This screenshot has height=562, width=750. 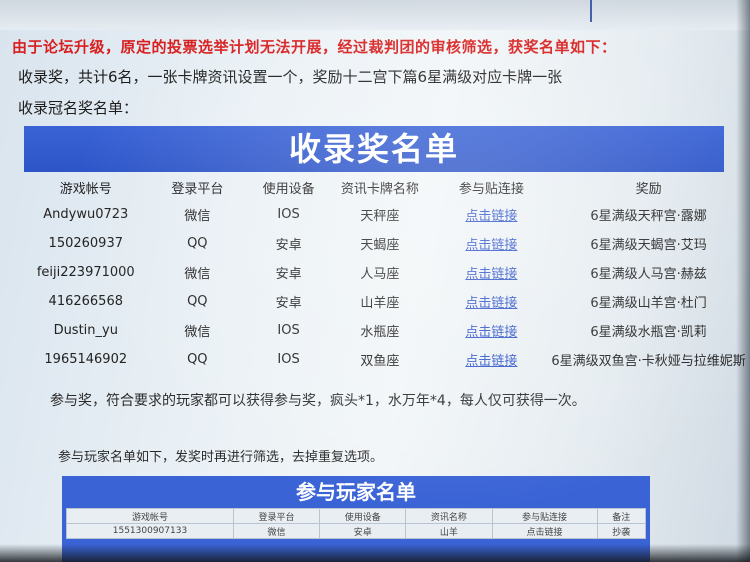 I want to click on award-table-header: 游戏帐号 登录平台 使用设备 资讯卡牌名称 参与贴连接 奖励, so click(x=390, y=187).